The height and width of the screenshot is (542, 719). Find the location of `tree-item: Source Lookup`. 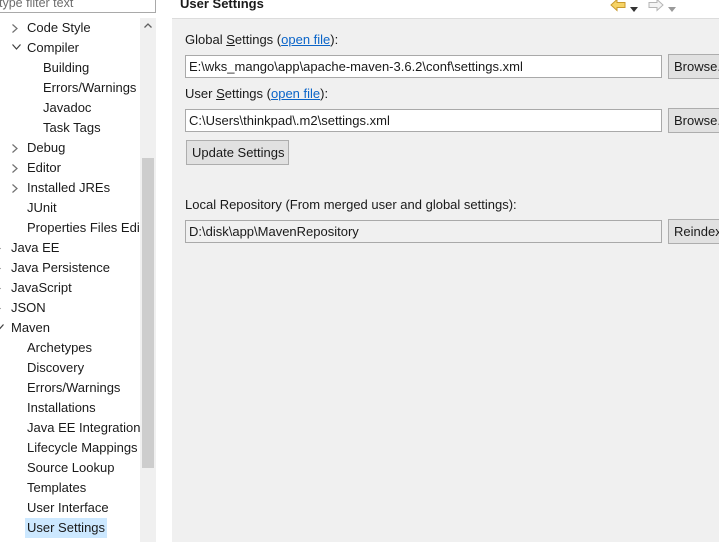

tree-item: Source Lookup is located at coordinates (70, 468).